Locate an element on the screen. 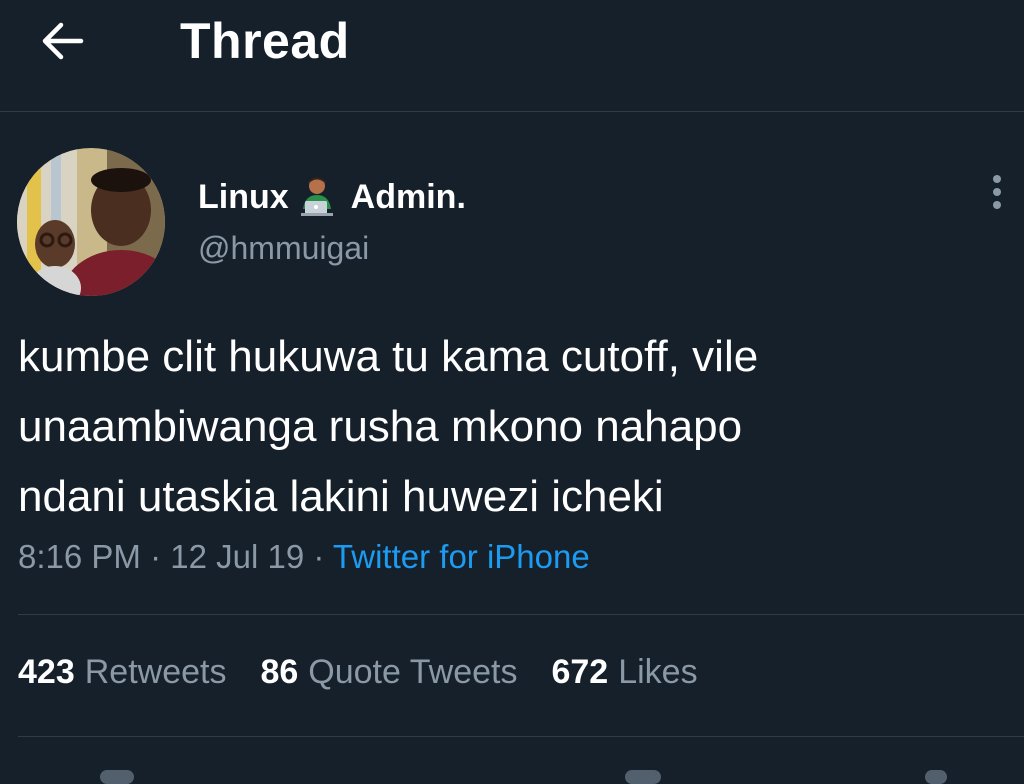 The height and width of the screenshot is (784, 1024). quotes-label: Quote Tweets is located at coordinates (413, 672).